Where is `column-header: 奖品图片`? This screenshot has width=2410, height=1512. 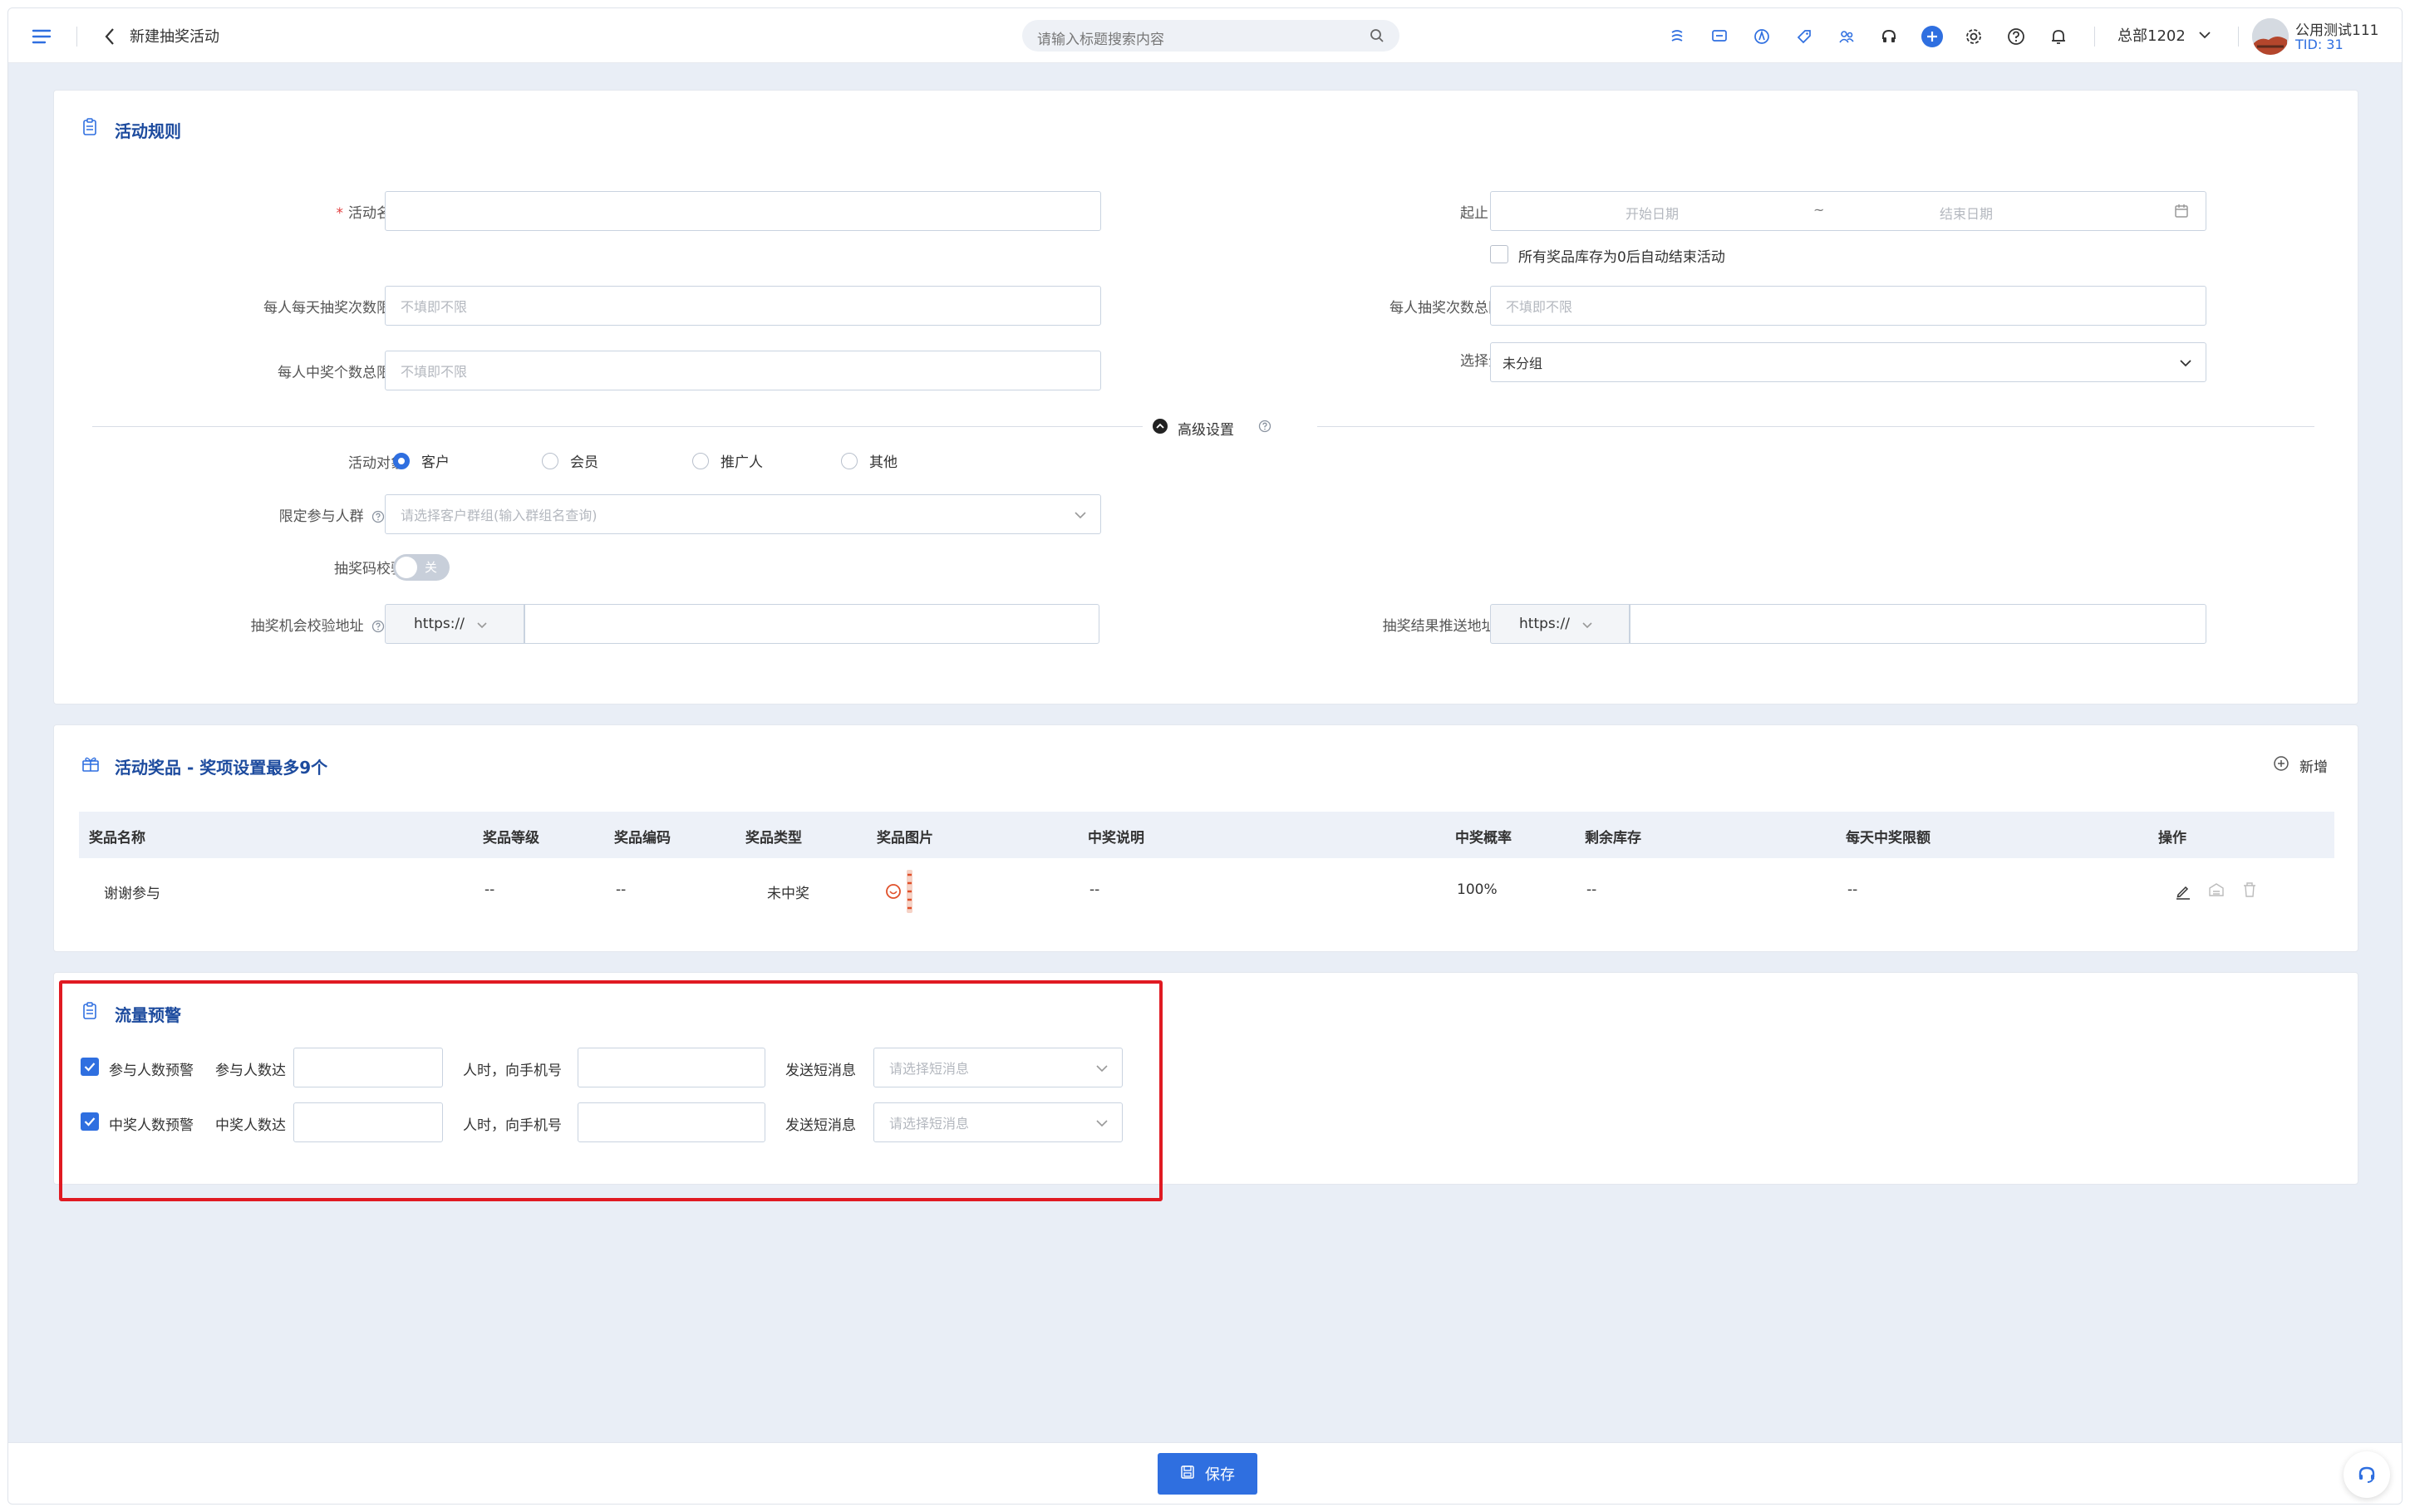 column-header: 奖品图片 is located at coordinates (905, 838).